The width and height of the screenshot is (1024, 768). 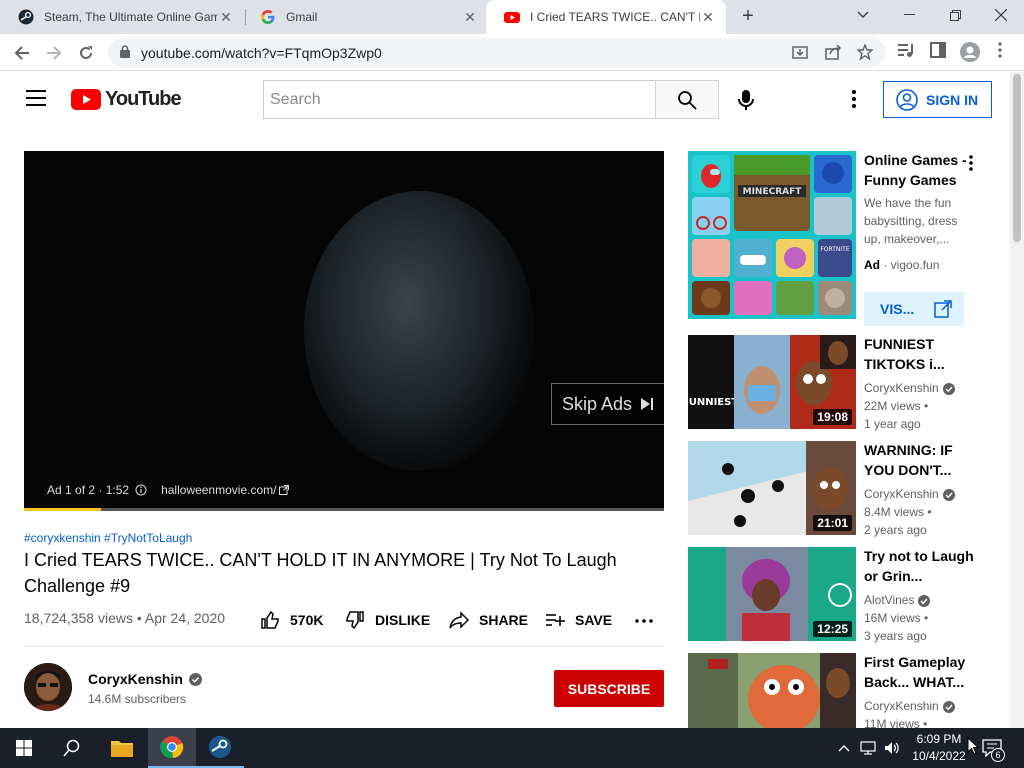 I want to click on notification-badge: 6, so click(x=998, y=755).